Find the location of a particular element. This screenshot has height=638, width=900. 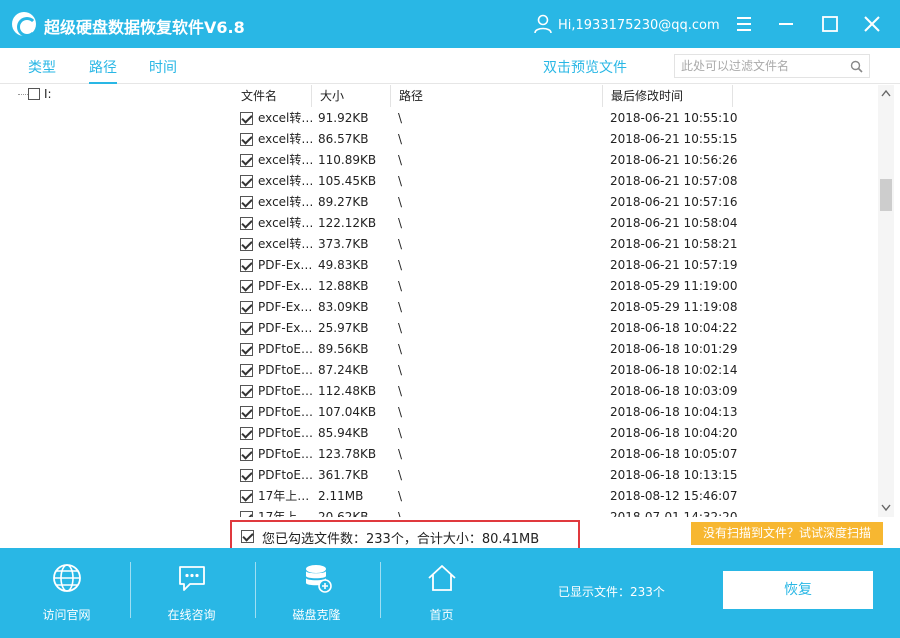

table-header: 文件名 大小 路径 最后修改时间 is located at coordinates (555, 96).